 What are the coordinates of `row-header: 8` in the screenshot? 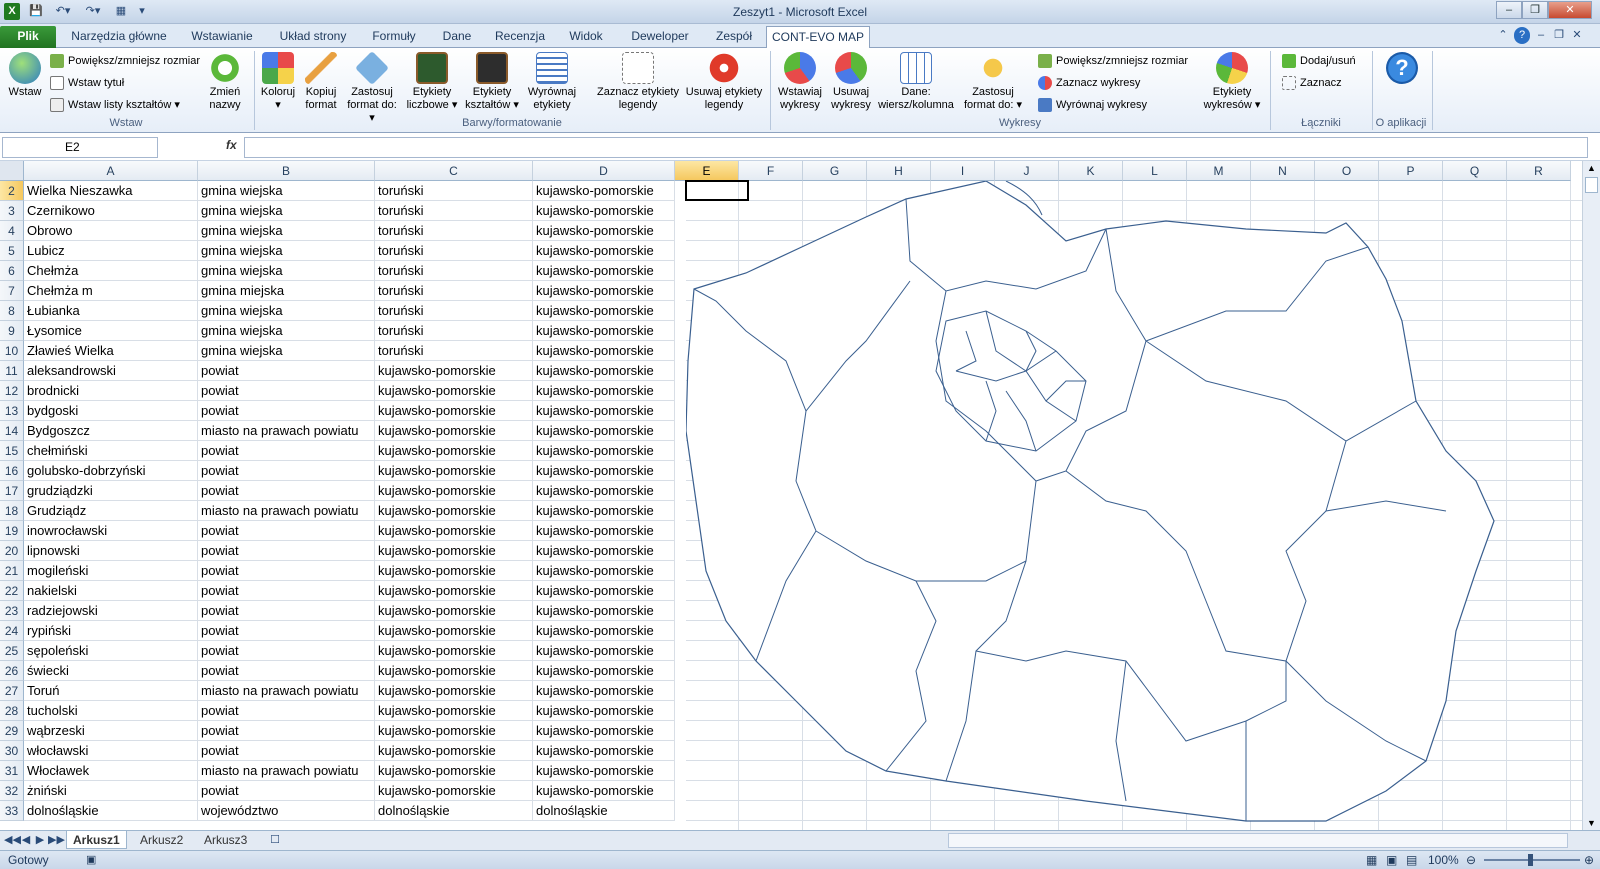 It's located at (12, 311).